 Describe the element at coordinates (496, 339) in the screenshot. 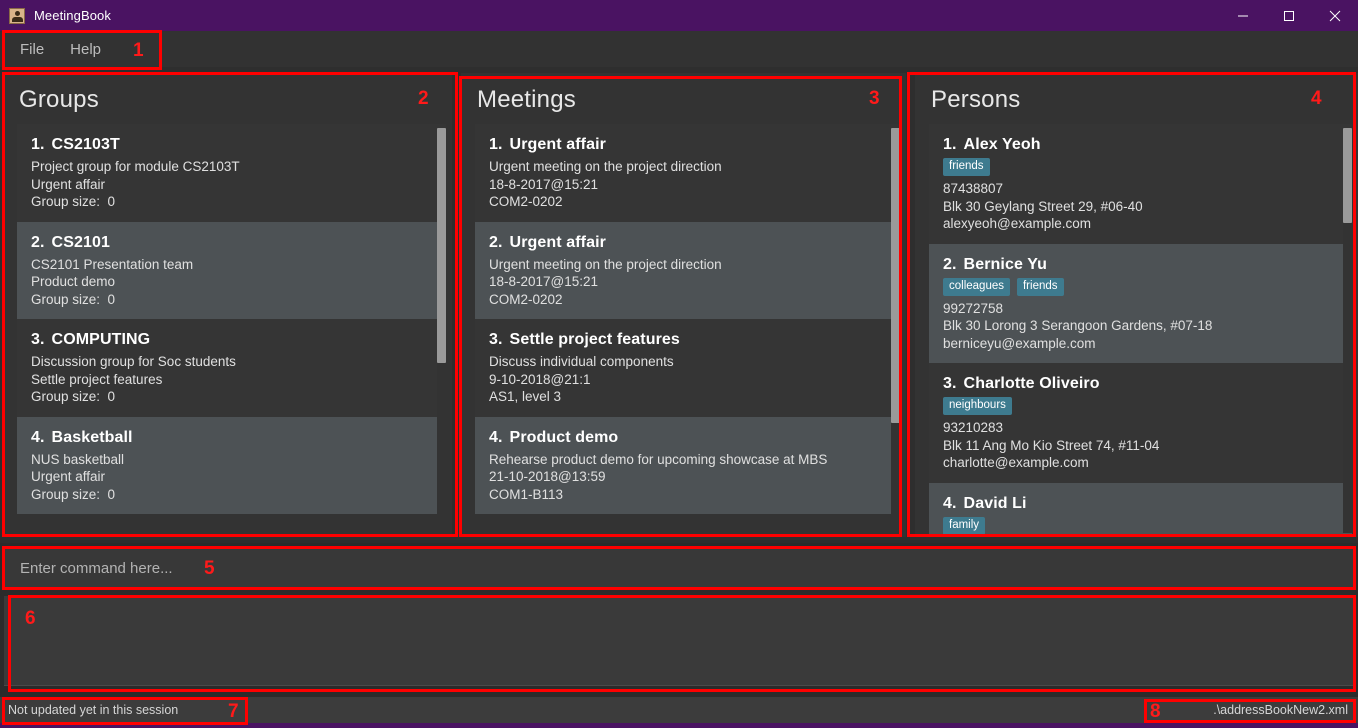

I see `meeting-index: 3.` at that location.